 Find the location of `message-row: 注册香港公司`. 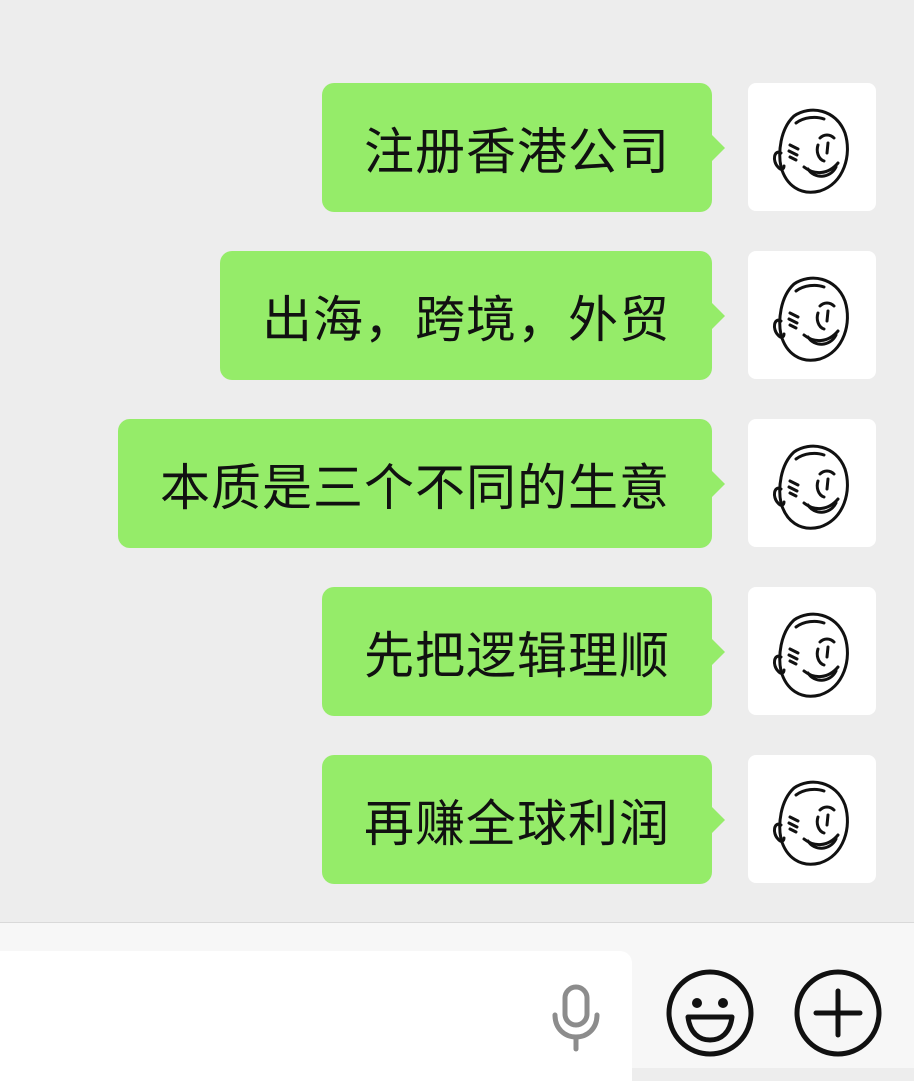

message-row: 注册香港公司 is located at coordinates (457, 148).